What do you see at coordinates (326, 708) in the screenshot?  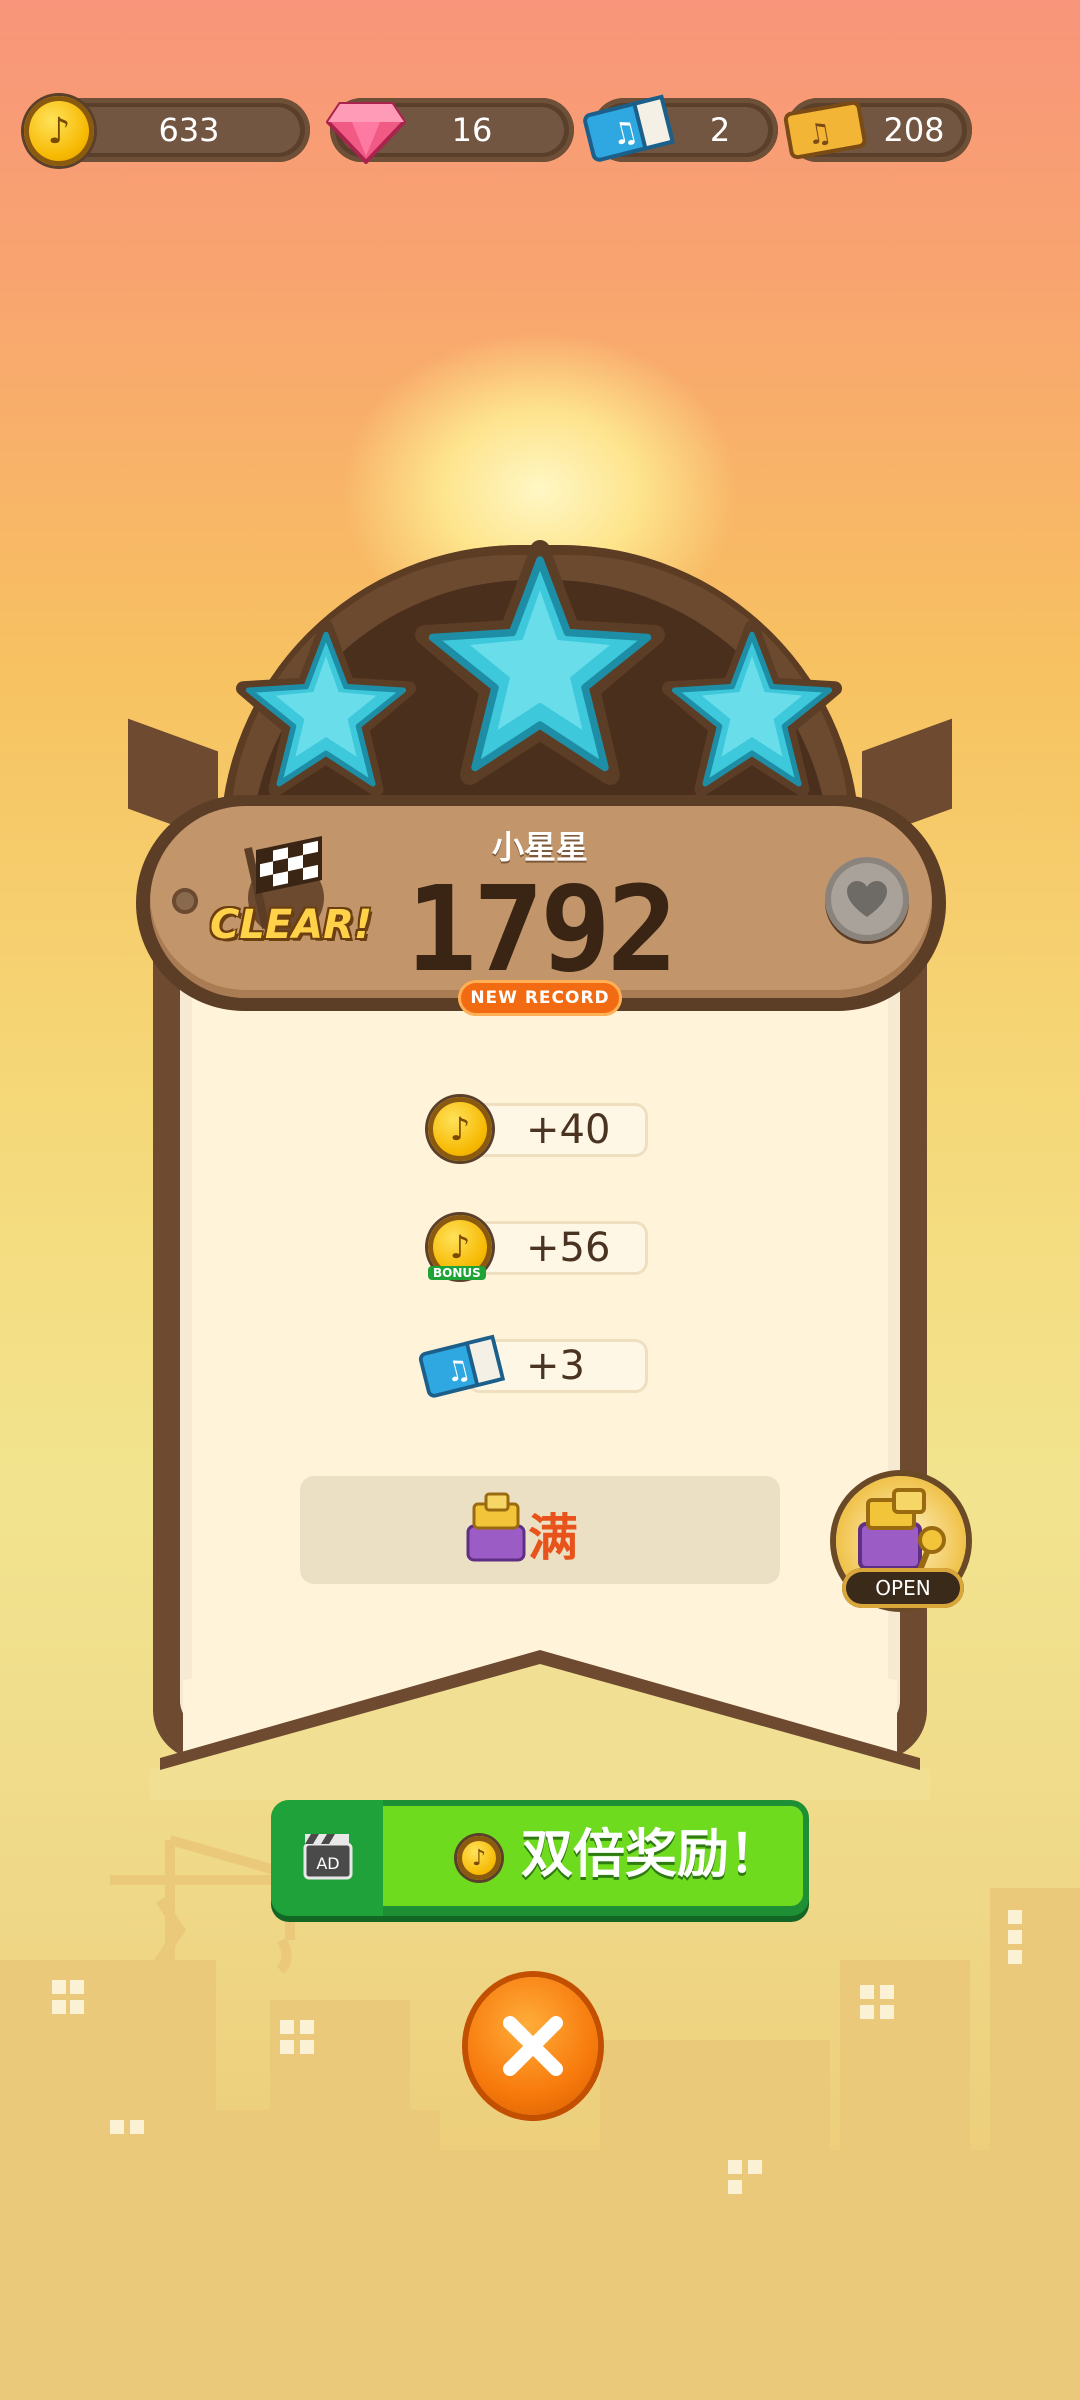 I see `star-left` at bounding box center [326, 708].